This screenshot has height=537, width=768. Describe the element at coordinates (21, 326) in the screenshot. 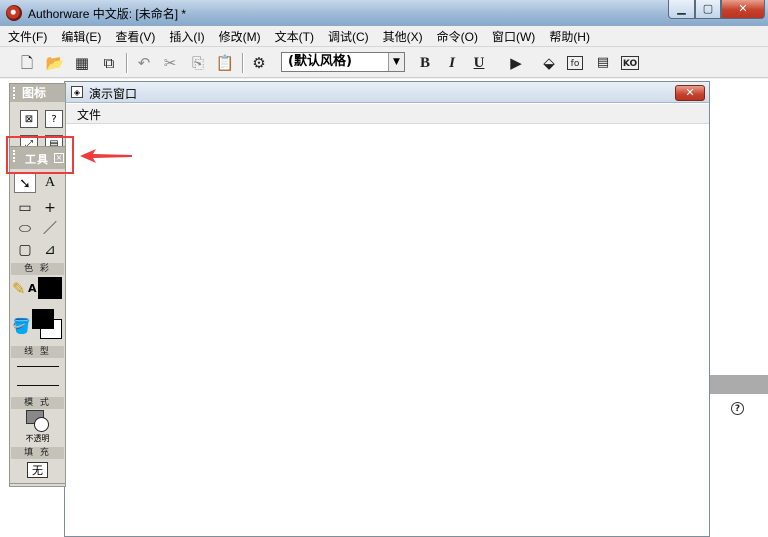

I see `fill-bucket-icon: 🪣` at that location.